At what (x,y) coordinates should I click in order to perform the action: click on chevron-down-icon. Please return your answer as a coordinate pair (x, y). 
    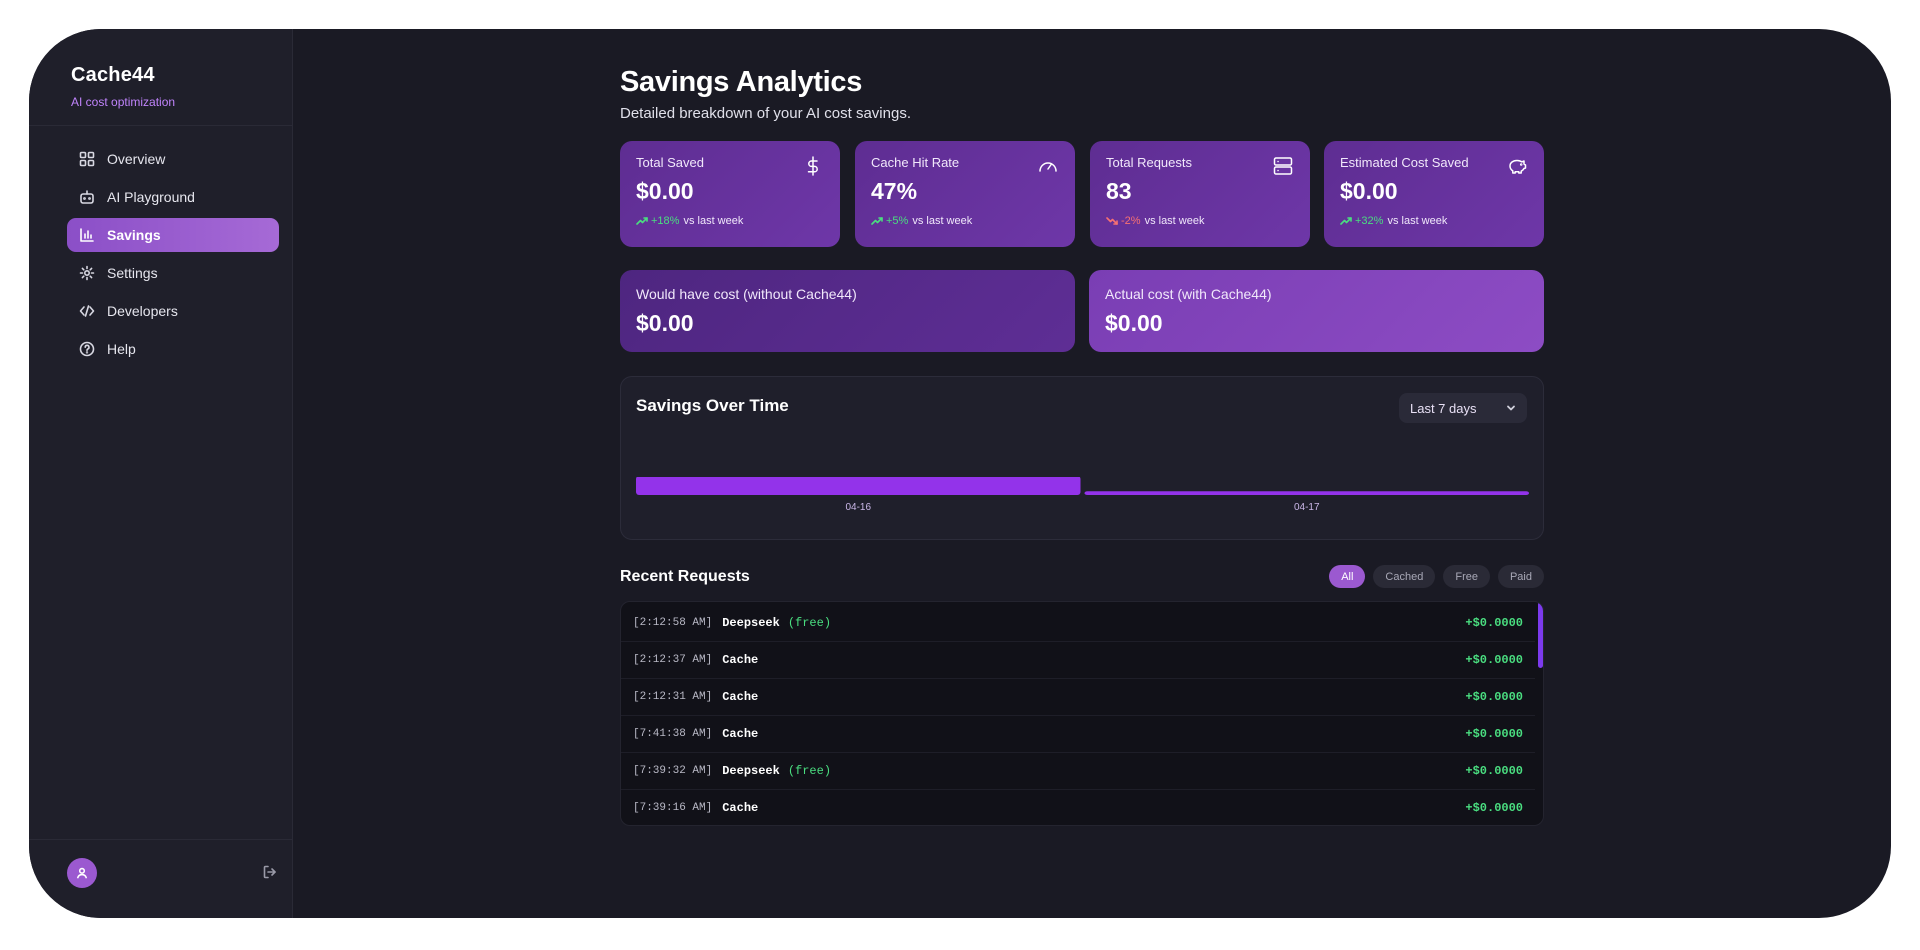
    Looking at the image, I should click on (1511, 408).